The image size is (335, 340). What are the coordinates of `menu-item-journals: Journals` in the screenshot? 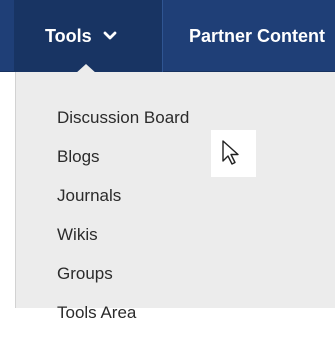 It's located at (123, 203).